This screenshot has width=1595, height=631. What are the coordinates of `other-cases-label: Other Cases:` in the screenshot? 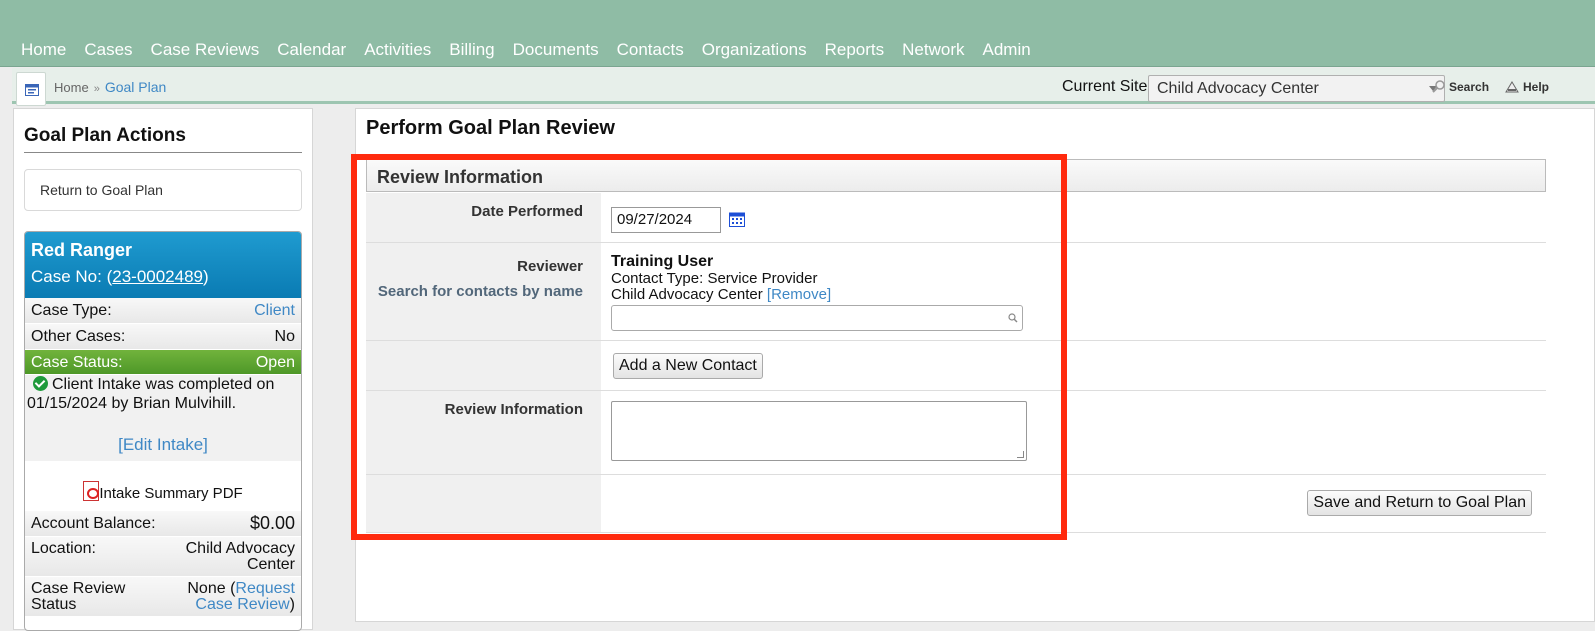 It's located at (78, 336).